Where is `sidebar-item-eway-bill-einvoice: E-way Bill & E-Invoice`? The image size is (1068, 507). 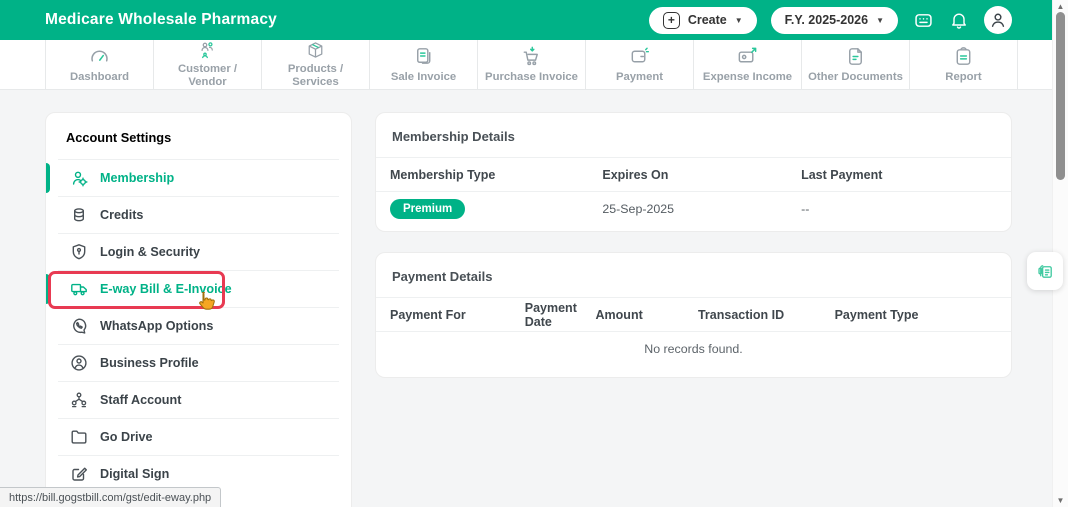 sidebar-item-eway-bill-einvoice: E-way Bill & E-Invoice is located at coordinates (198, 289).